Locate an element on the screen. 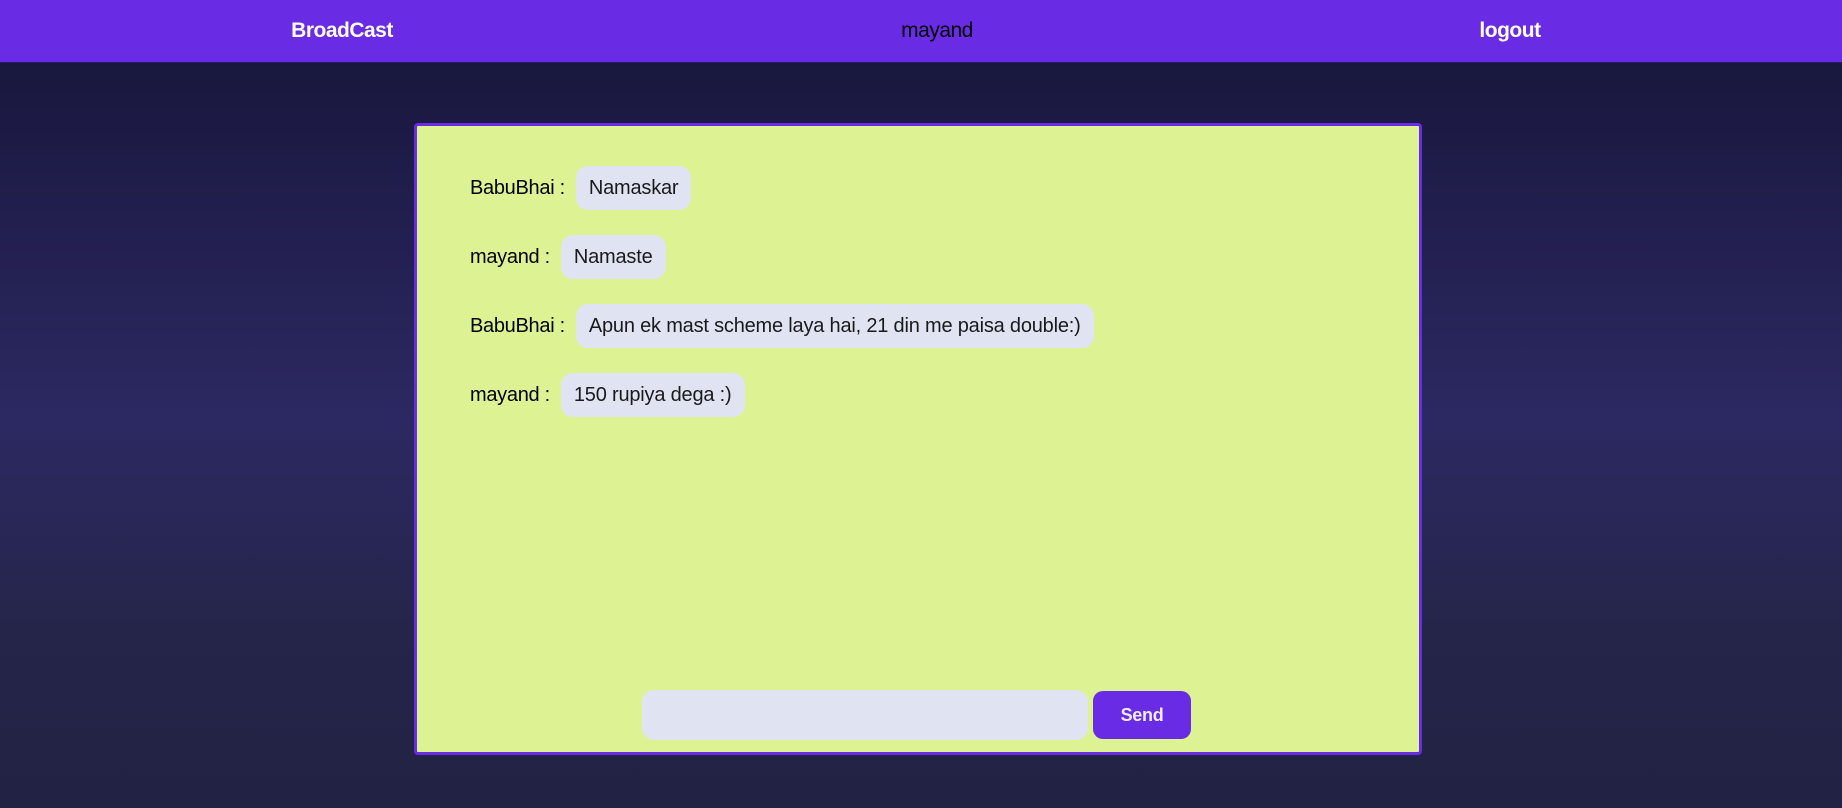 Image resolution: width=1842 pixels, height=808 pixels. top-navbar: BroadCast mayand logout is located at coordinates (921, 31).